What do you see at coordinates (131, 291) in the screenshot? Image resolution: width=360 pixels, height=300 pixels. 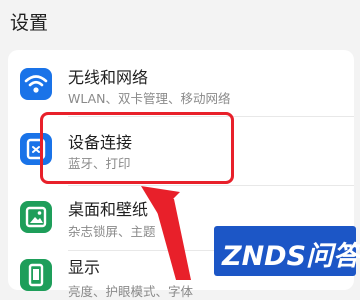 I see `settings-item-subtitle: 亮度、护眼模式、字体` at bounding box center [131, 291].